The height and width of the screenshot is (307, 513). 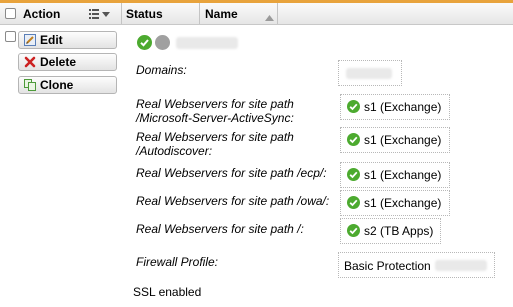 I want to click on clone-icon, so click(x=30, y=85).